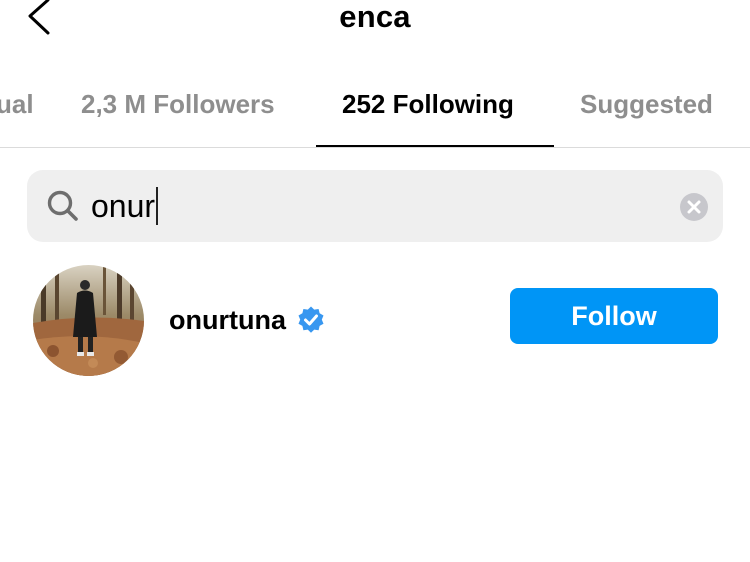  I want to click on follow-button: Follow, so click(614, 316).